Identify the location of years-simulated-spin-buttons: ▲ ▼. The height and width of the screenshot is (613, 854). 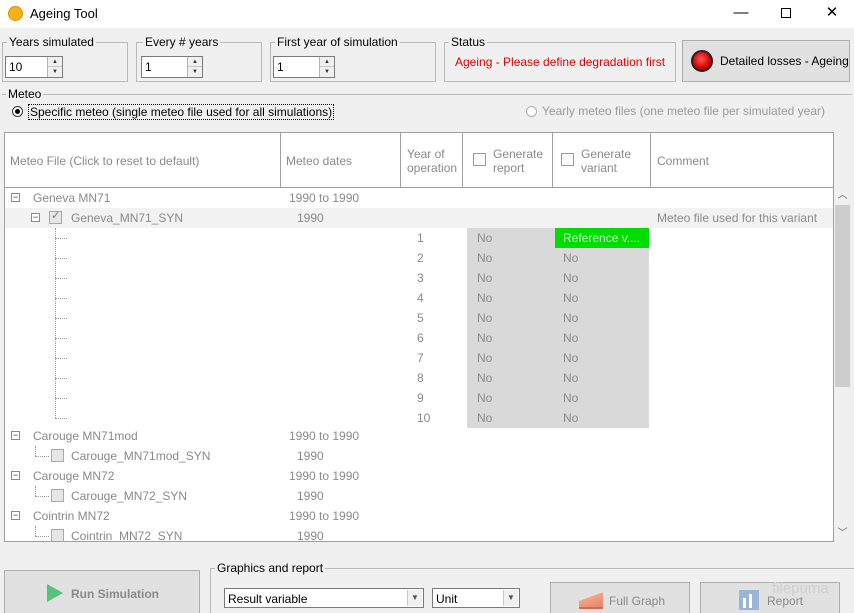
(54, 67).